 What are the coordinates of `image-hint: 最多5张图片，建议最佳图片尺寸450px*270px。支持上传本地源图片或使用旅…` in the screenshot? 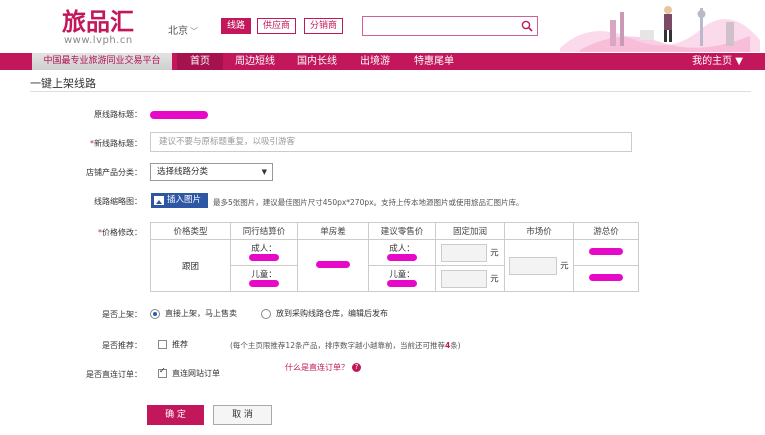 It's located at (368, 202).